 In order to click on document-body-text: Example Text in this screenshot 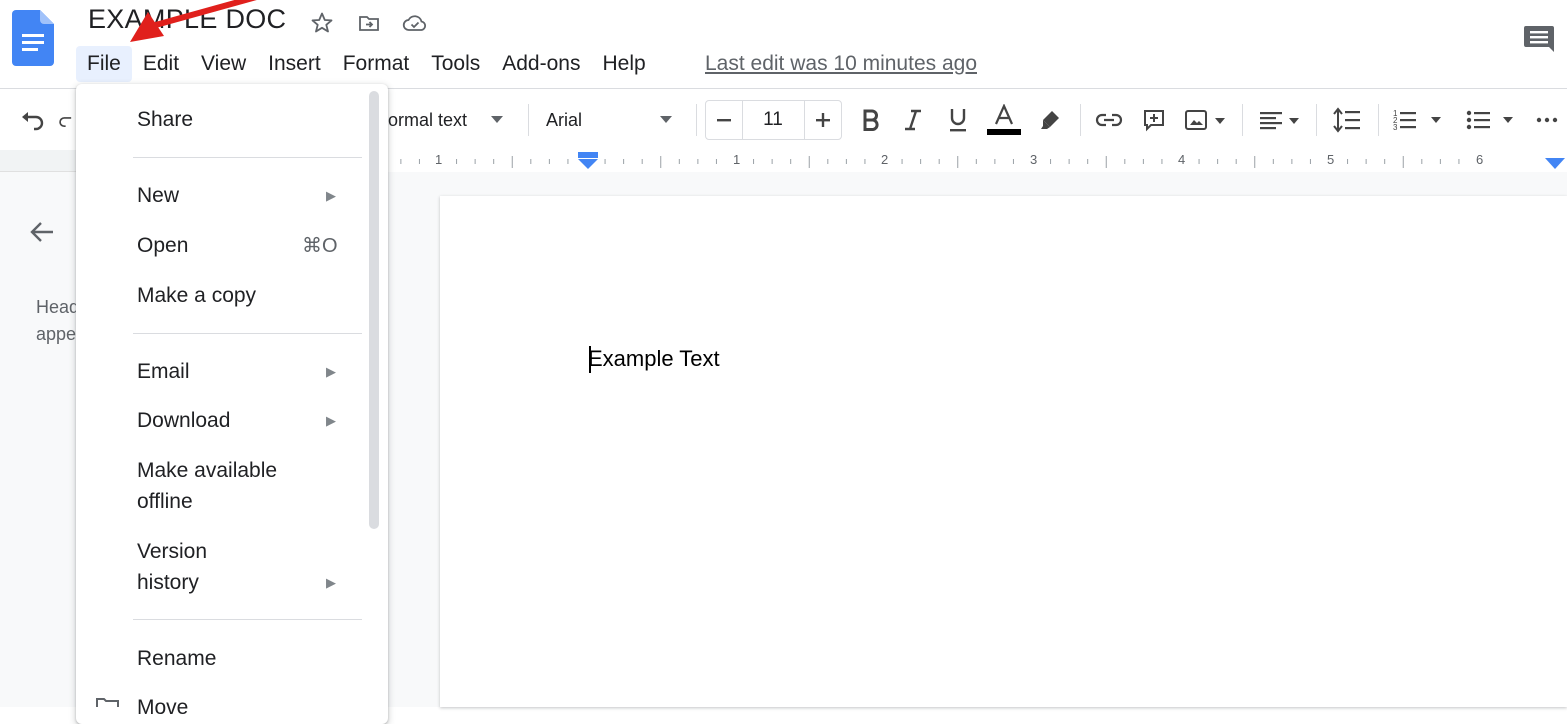, I will do `click(654, 359)`.